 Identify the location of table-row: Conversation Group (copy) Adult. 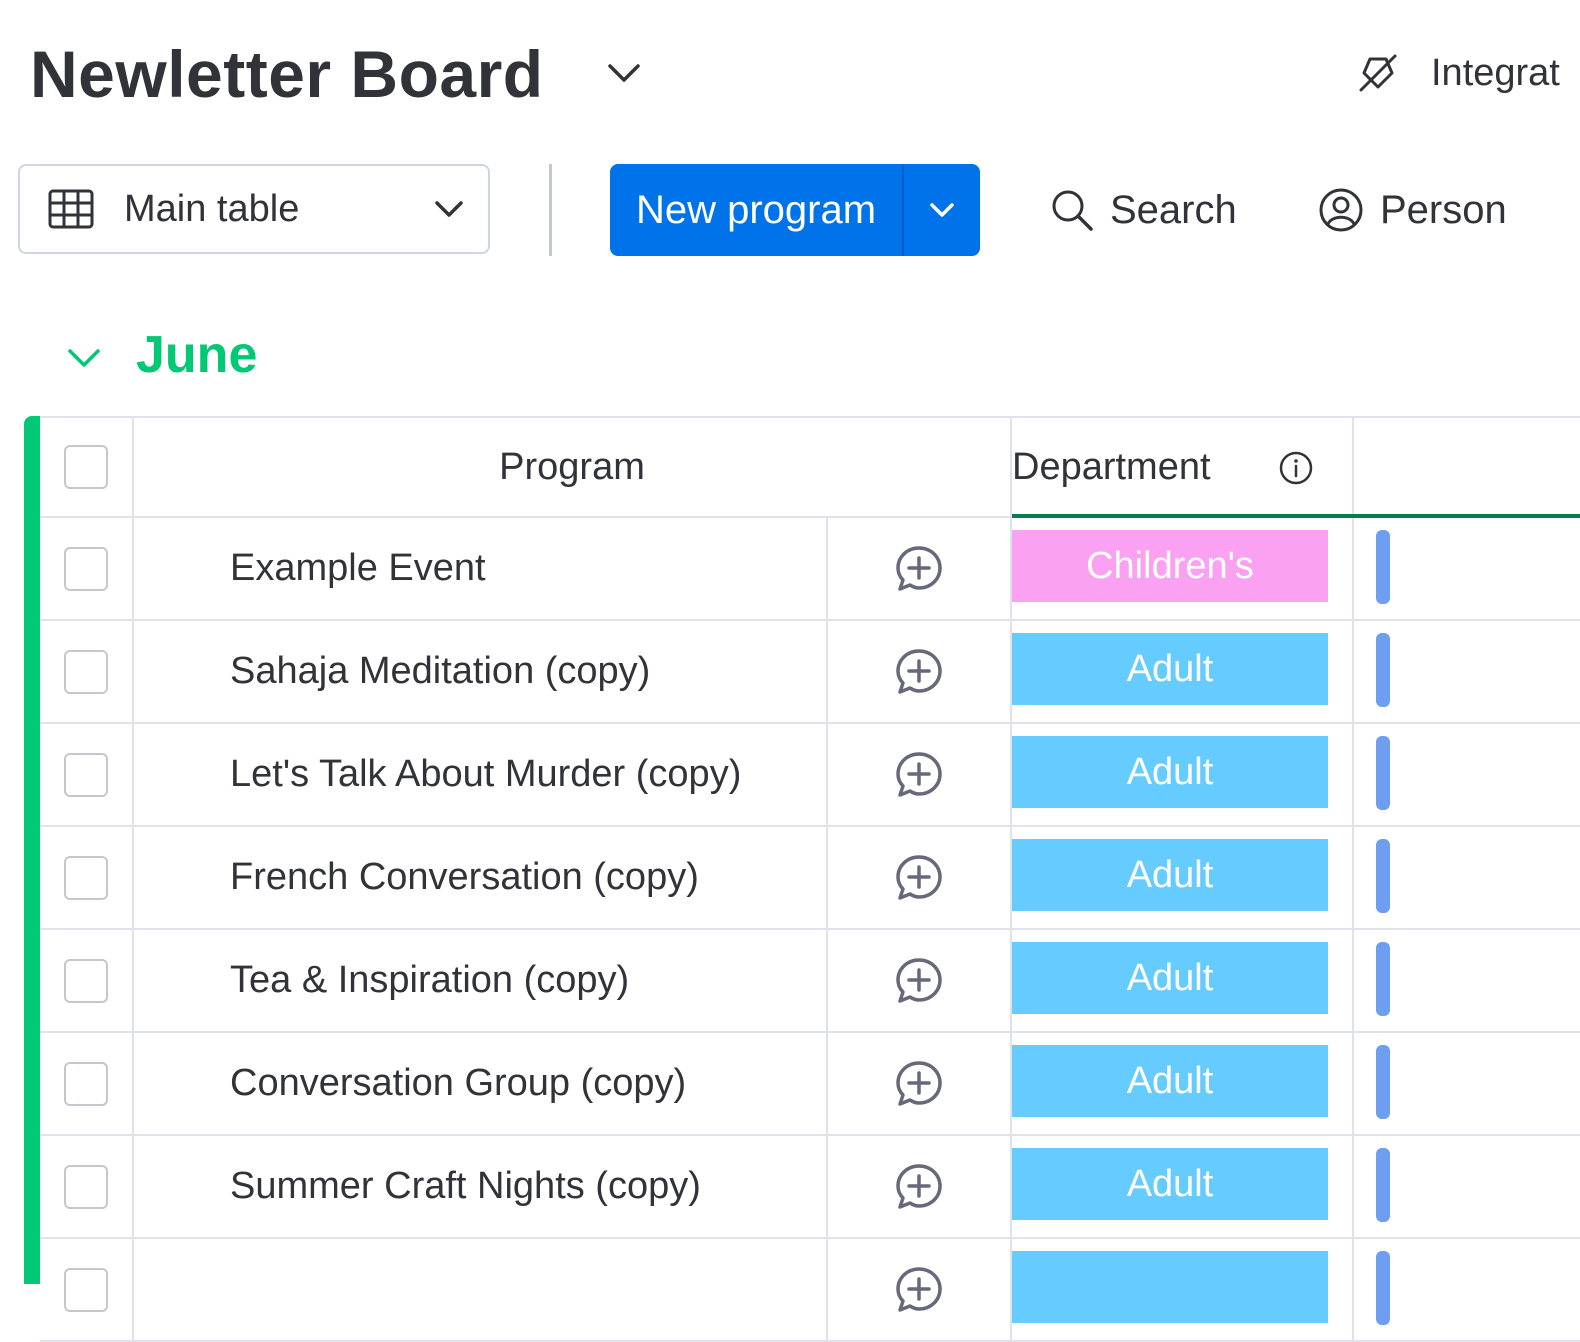
(810, 1084).